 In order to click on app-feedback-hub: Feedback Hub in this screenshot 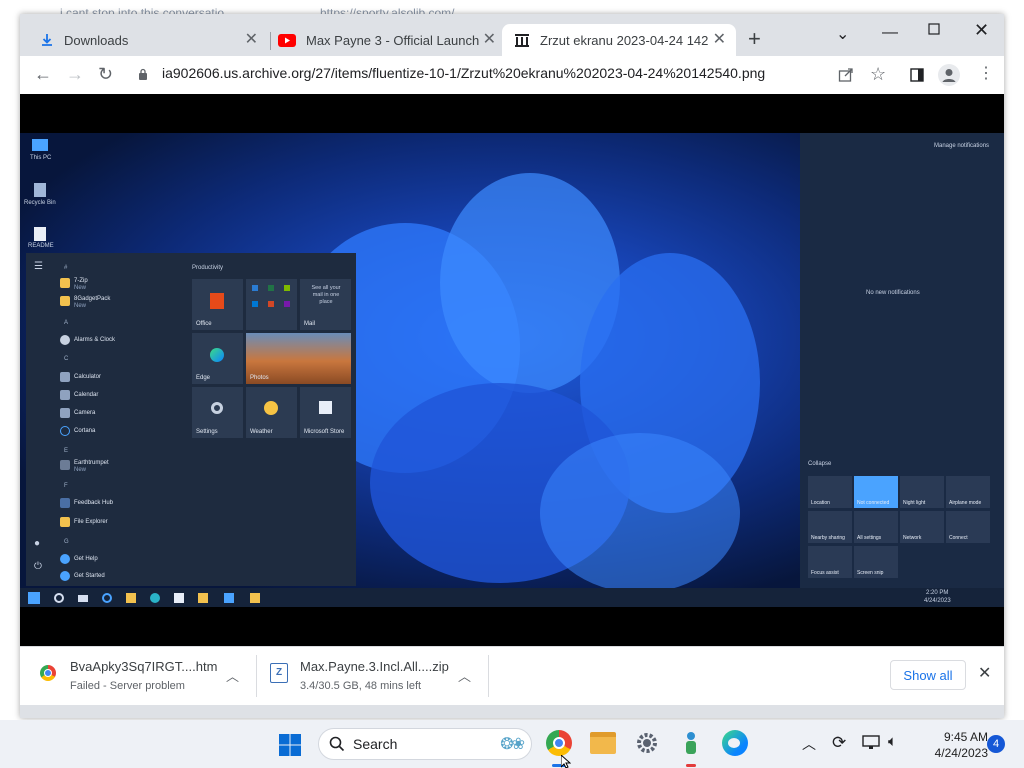, I will do `click(93, 503)`.